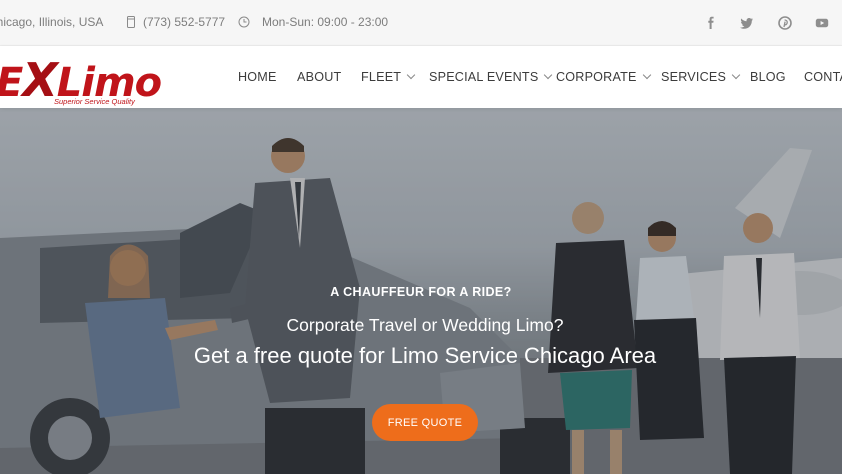 This screenshot has height=474, width=842. What do you see at coordinates (425, 325) in the screenshot?
I see `hero-subtitle: Corporate Travel or Wedding Limo?` at bounding box center [425, 325].